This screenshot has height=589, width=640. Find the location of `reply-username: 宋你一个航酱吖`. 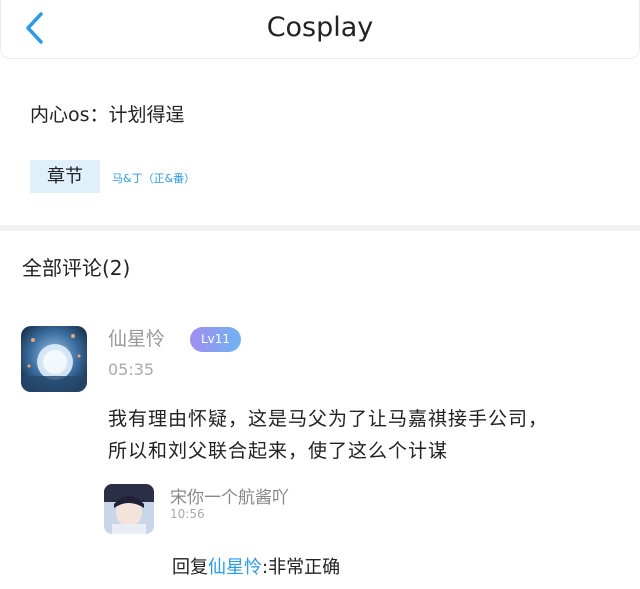

reply-username: 宋你一个航酱吖 is located at coordinates (229, 495).